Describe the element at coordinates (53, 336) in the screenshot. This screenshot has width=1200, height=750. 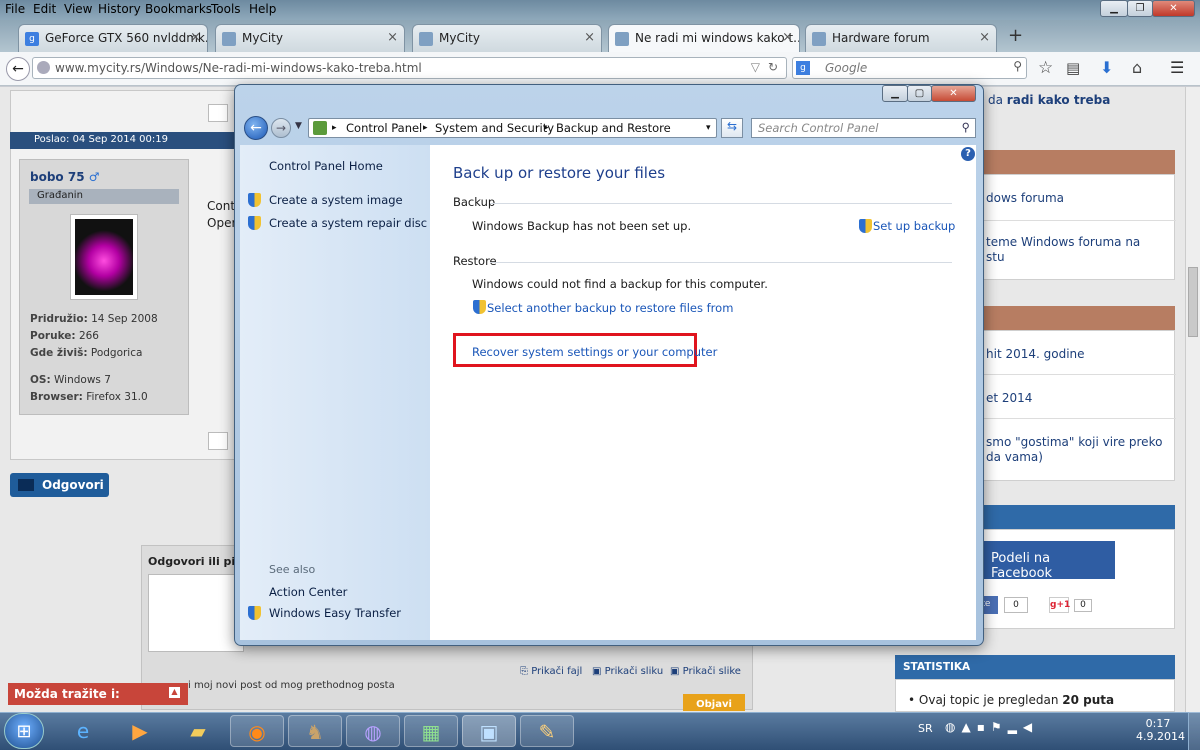
I see `posts-label: Poruke:` at that location.